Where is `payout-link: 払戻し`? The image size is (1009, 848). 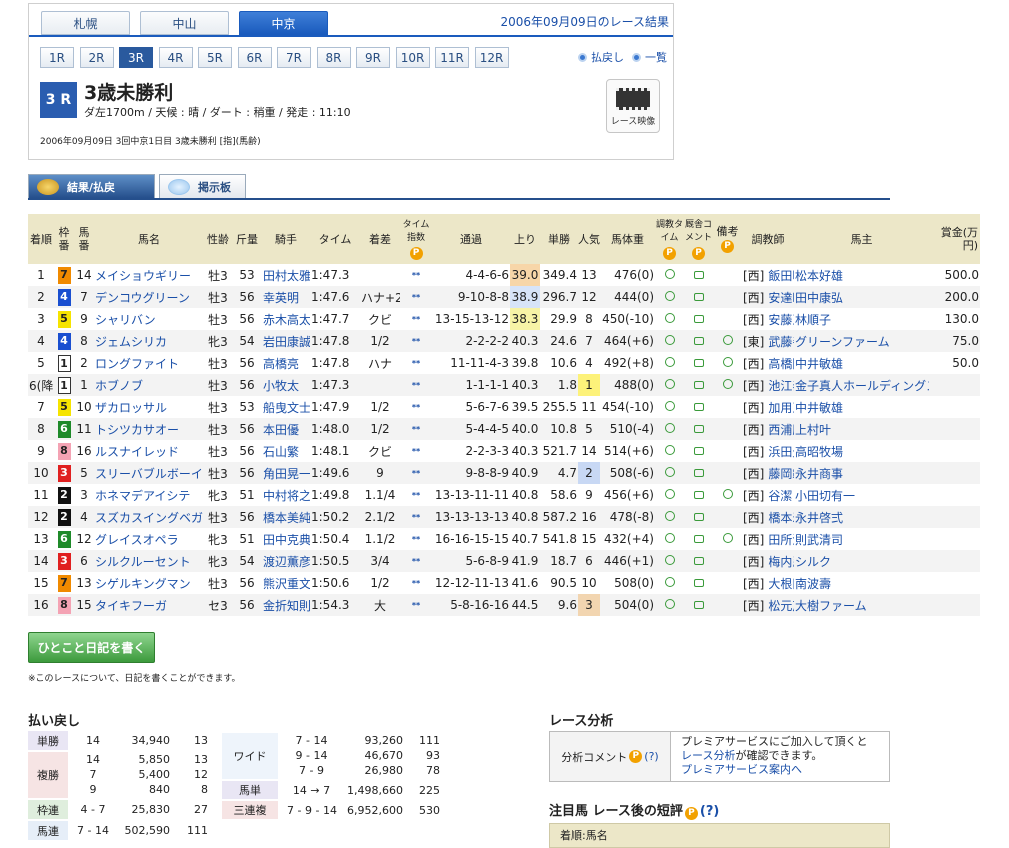
payout-link: 払戻し is located at coordinates (601, 57).